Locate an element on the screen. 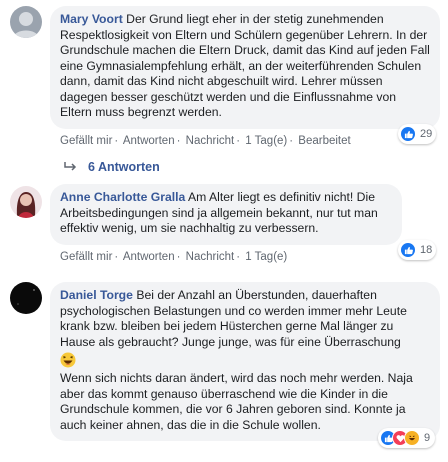  reaction-count: 18 is located at coordinates (426, 250).